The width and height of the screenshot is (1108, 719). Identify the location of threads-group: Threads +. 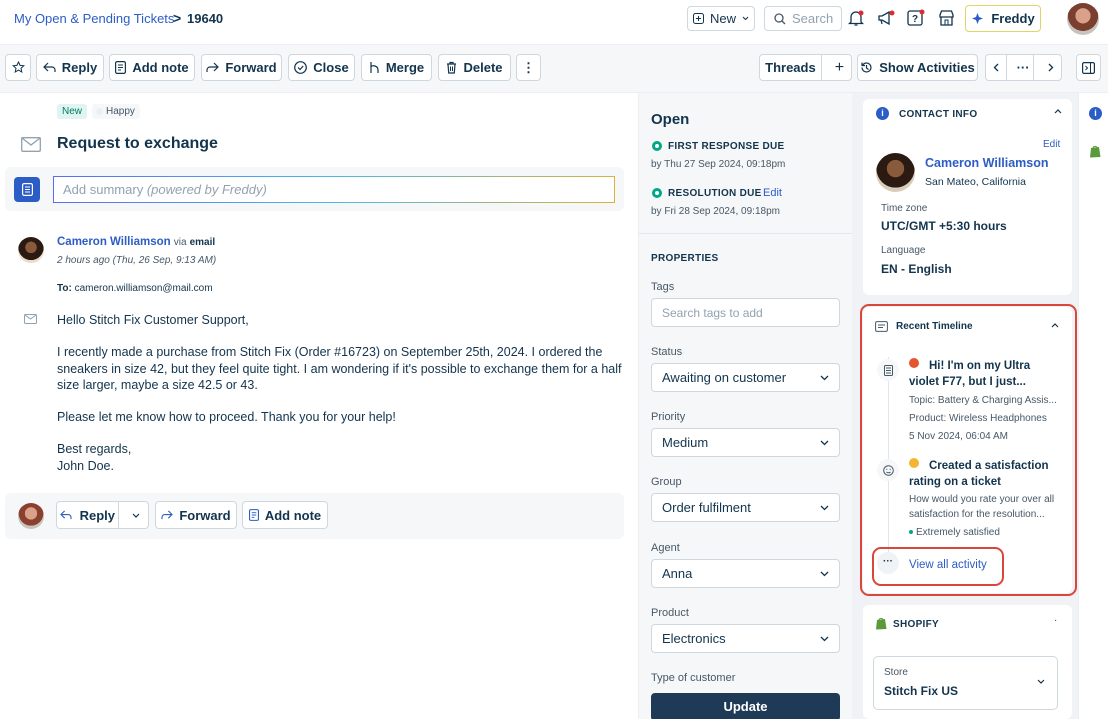
(805, 67).